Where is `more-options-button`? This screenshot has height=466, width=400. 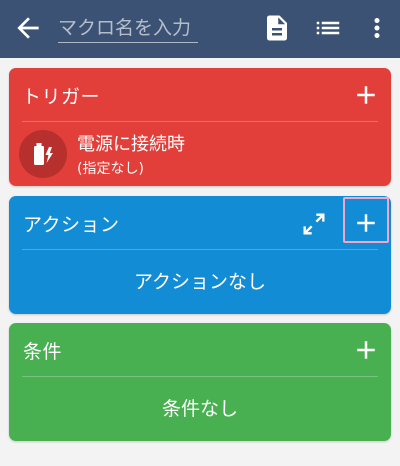
more-options-button is located at coordinates (377, 28).